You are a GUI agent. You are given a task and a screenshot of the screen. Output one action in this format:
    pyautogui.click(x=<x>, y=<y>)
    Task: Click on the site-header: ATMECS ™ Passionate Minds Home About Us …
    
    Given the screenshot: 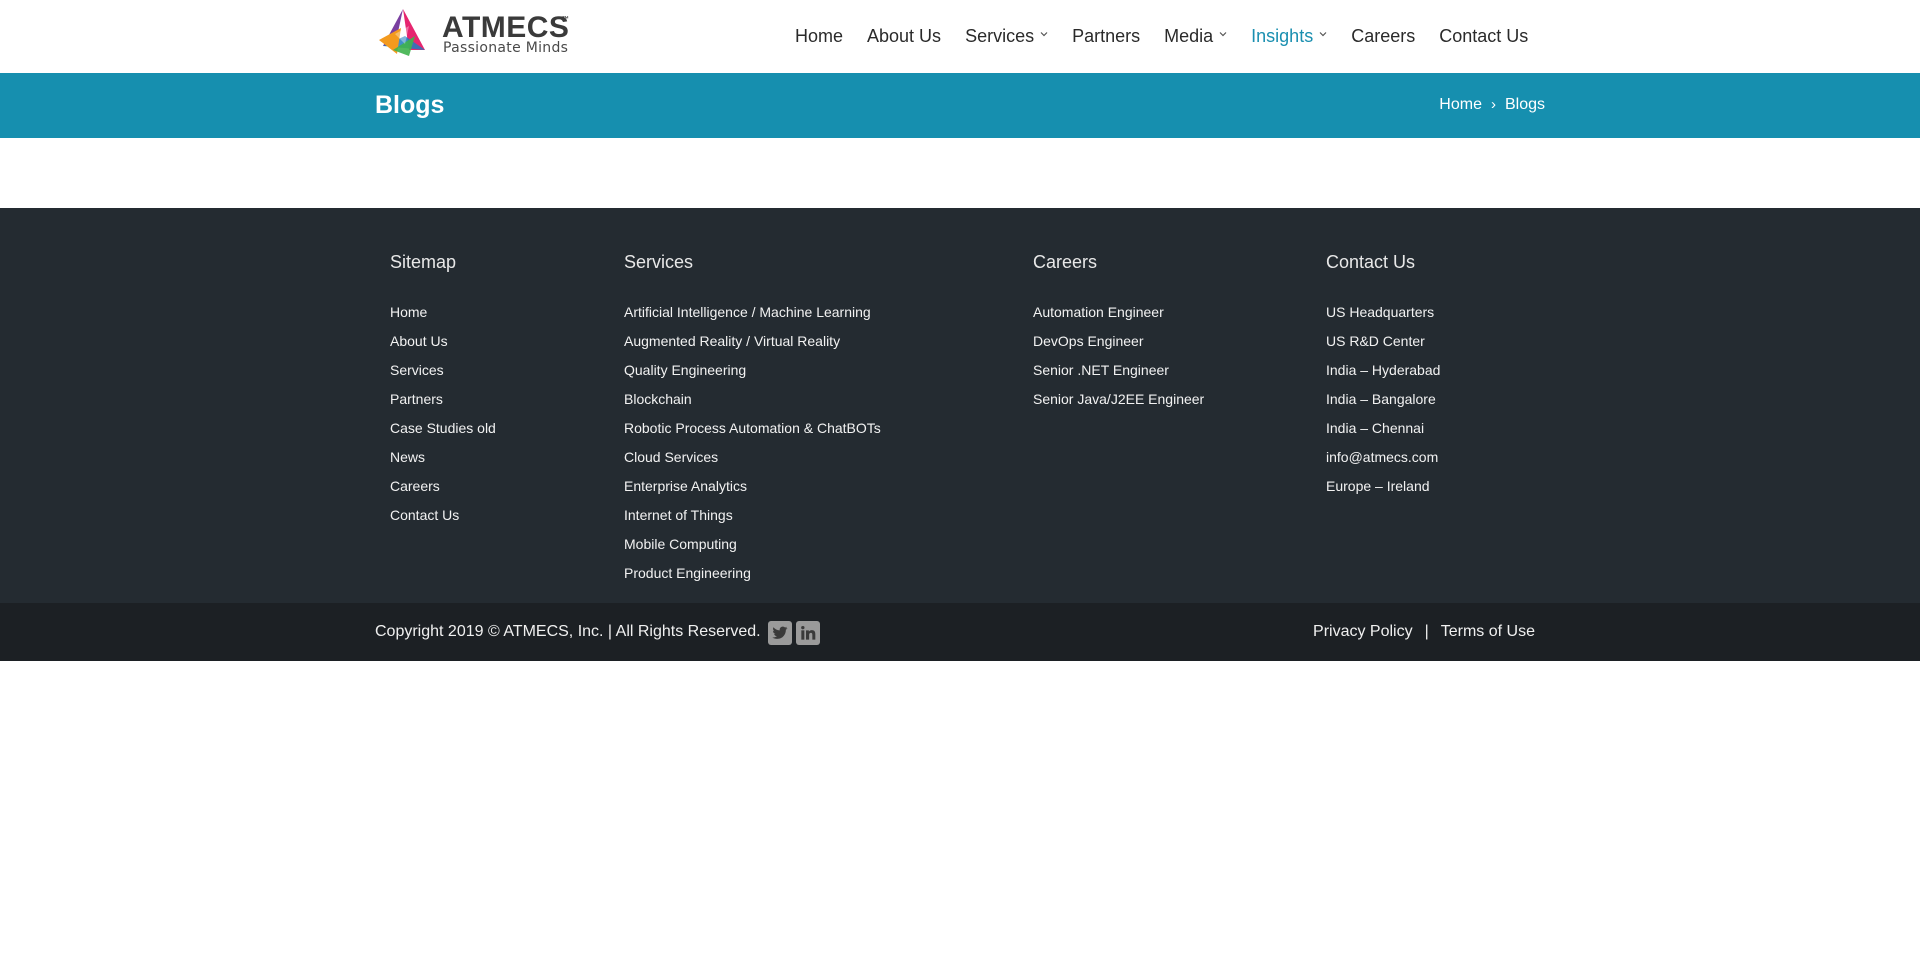 What is the action you would take?
    pyautogui.click(x=960, y=36)
    